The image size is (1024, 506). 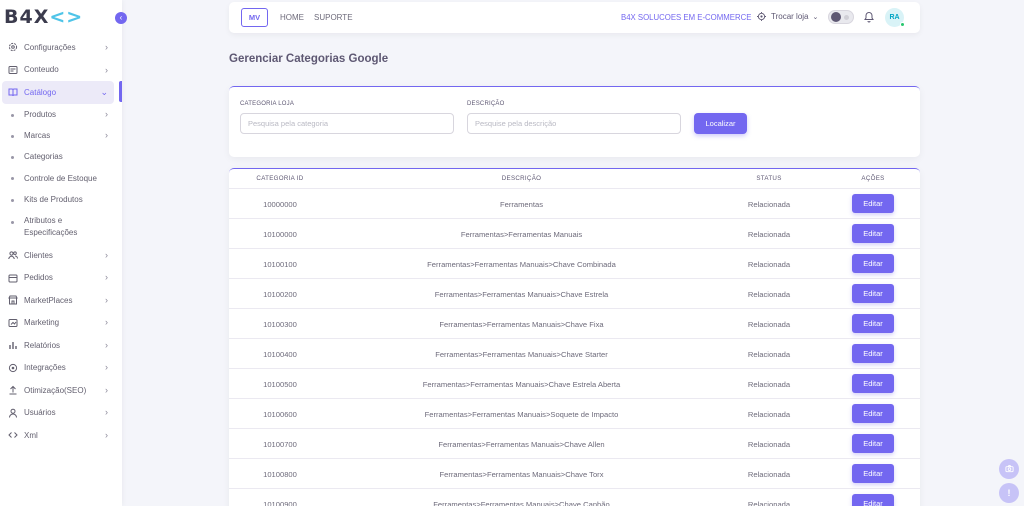 What do you see at coordinates (13, 70) in the screenshot?
I see `content-icon` at bounding box center [13, 70].